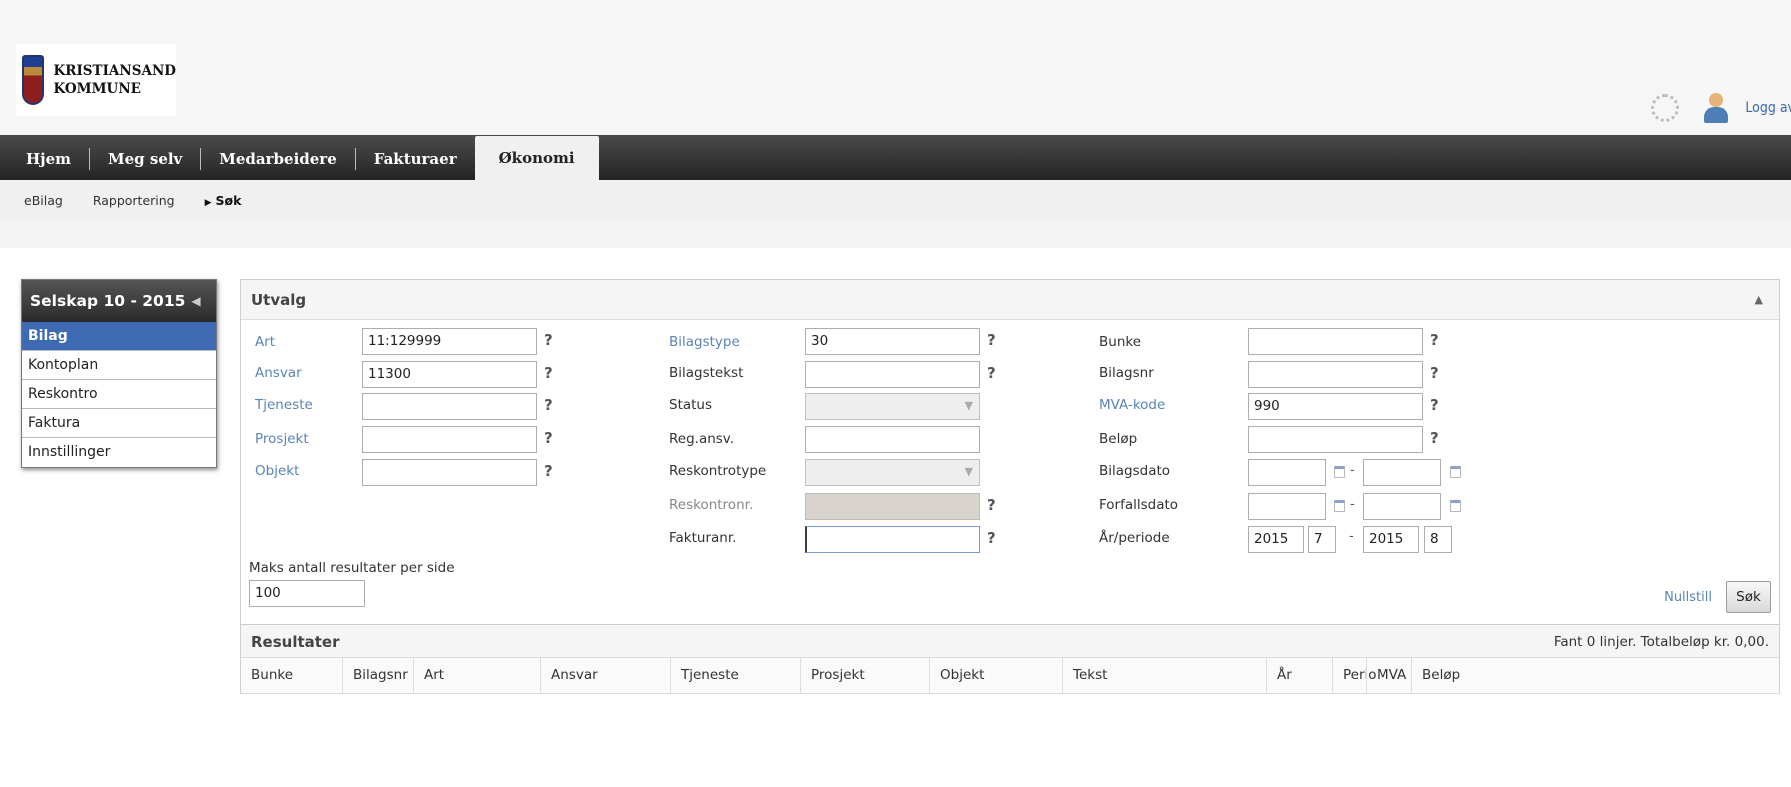 Image resolution: width=1791 pixels, height=787 pixels. What do you see at coordinates (735, 676) in the screenshot?
I see `col-header-tjeneste: Tjeneste` at bounding box center [735, 676].